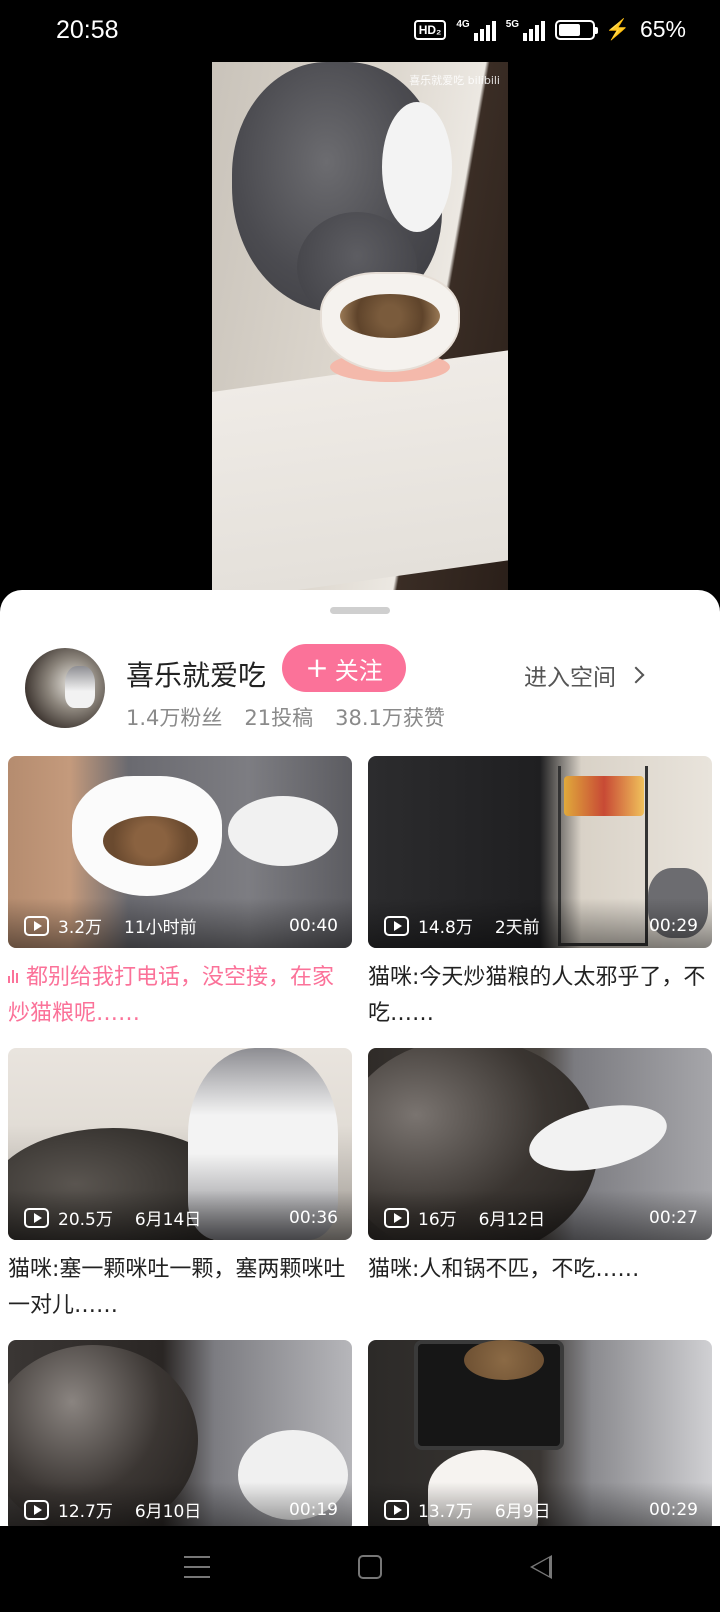 The image size is (720, 1612). I want to click on chevron-right-icon, so click(636, 675).